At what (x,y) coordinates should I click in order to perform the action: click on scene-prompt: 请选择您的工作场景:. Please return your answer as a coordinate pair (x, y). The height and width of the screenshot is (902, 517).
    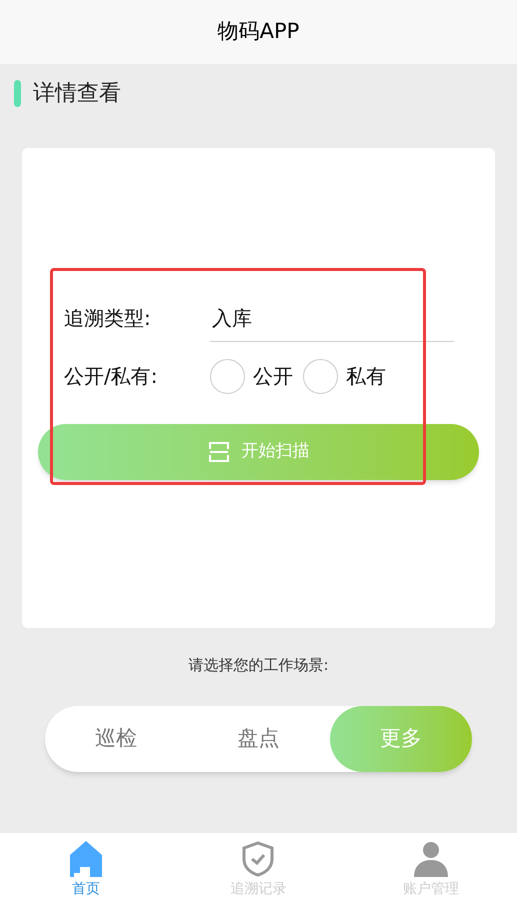
    Looking at the image, I should click on (258, 665).